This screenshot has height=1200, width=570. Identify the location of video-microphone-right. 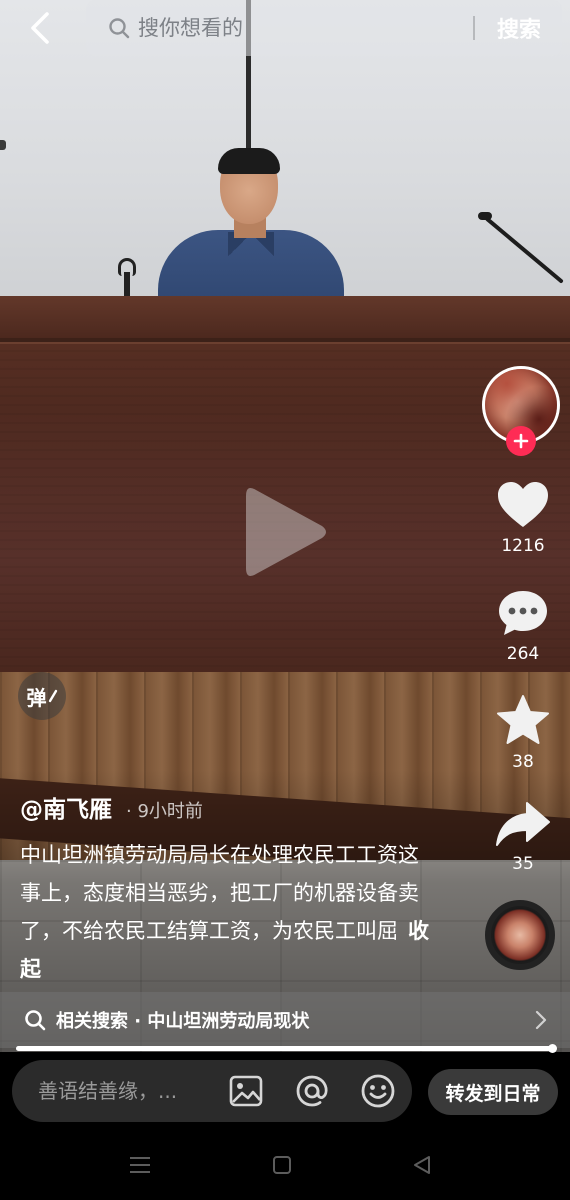
(524, 257).